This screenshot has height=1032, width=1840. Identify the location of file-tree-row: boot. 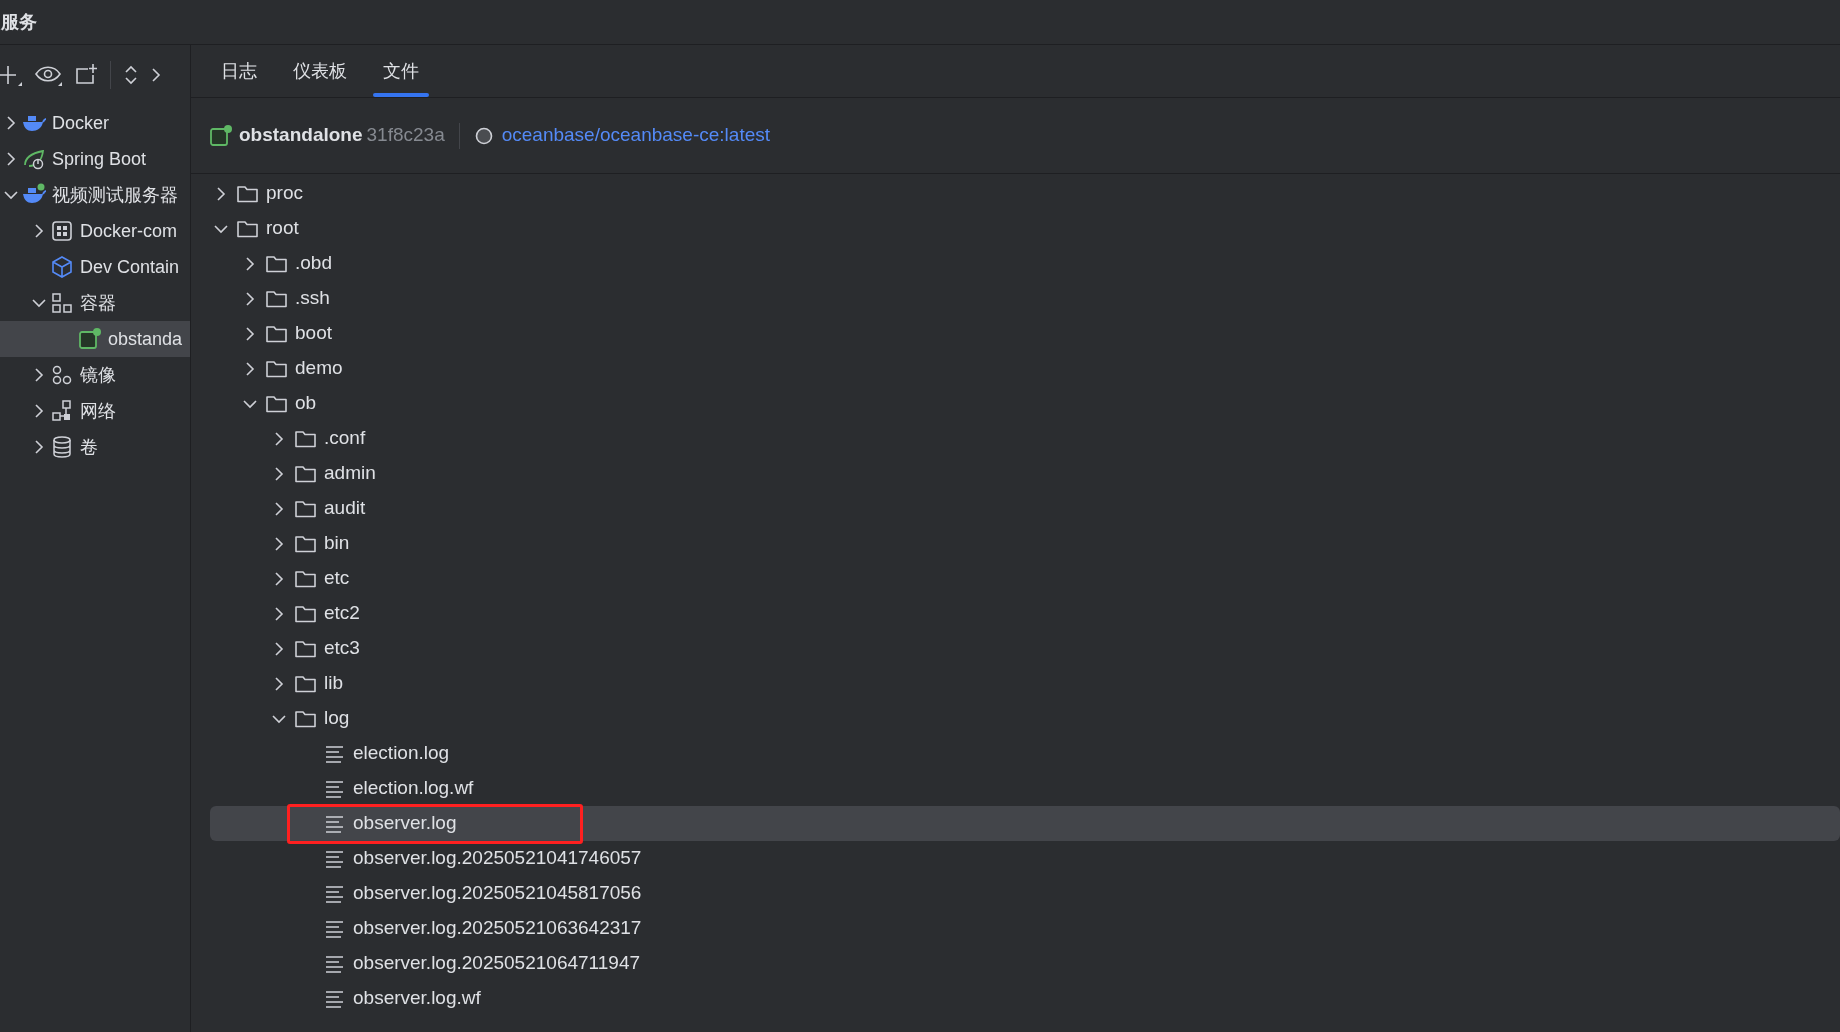
(1025, 333).